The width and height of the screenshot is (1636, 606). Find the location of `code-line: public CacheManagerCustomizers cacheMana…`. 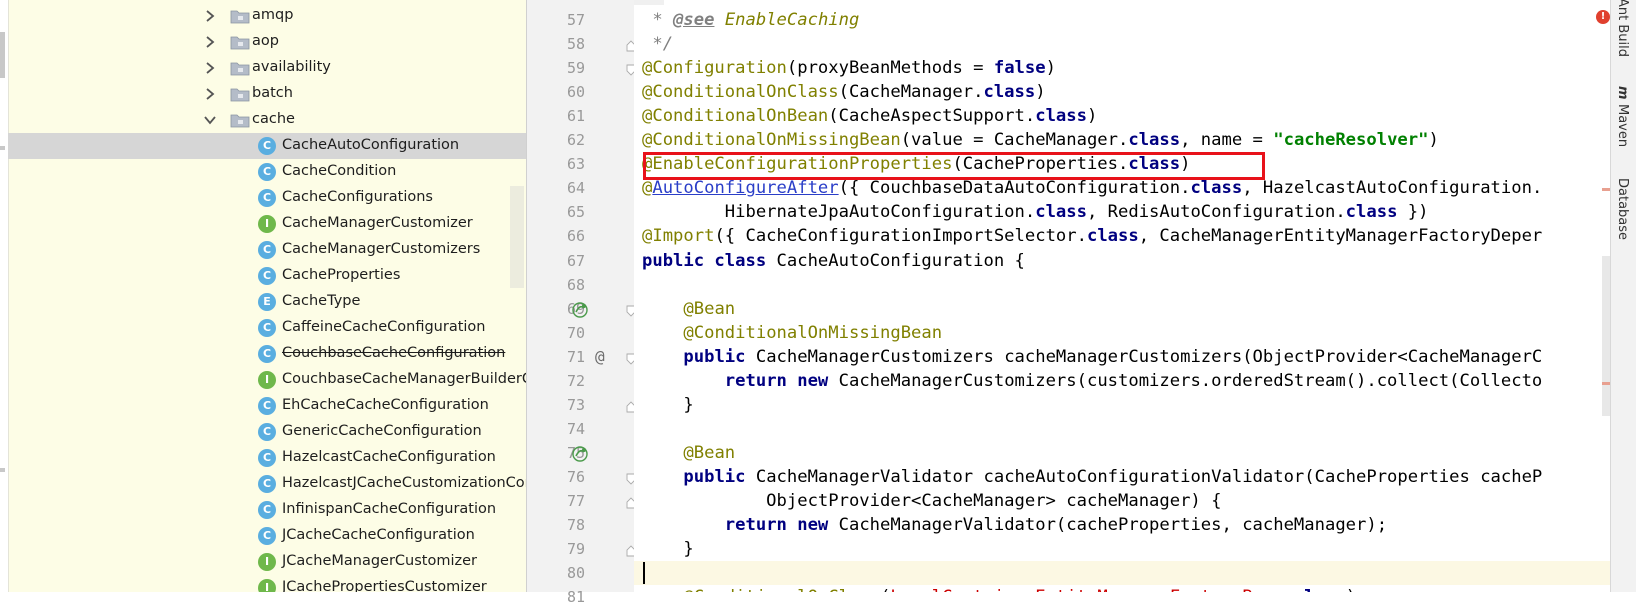

code-line: public CacheManagerCustomizers cacheMana… is located at coordinates (1113, 356).